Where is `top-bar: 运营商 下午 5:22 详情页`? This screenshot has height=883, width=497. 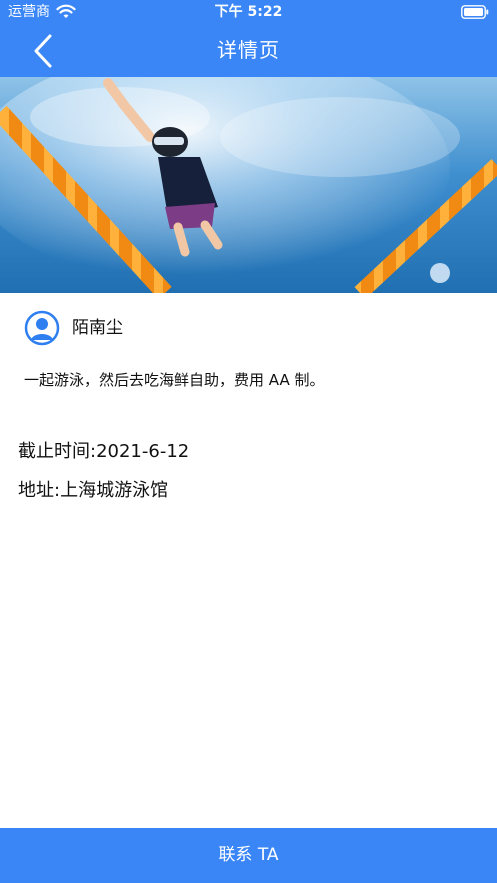
top-bar: 运营商 下午 5:22 详情页 is located at coordinates (248, 38).